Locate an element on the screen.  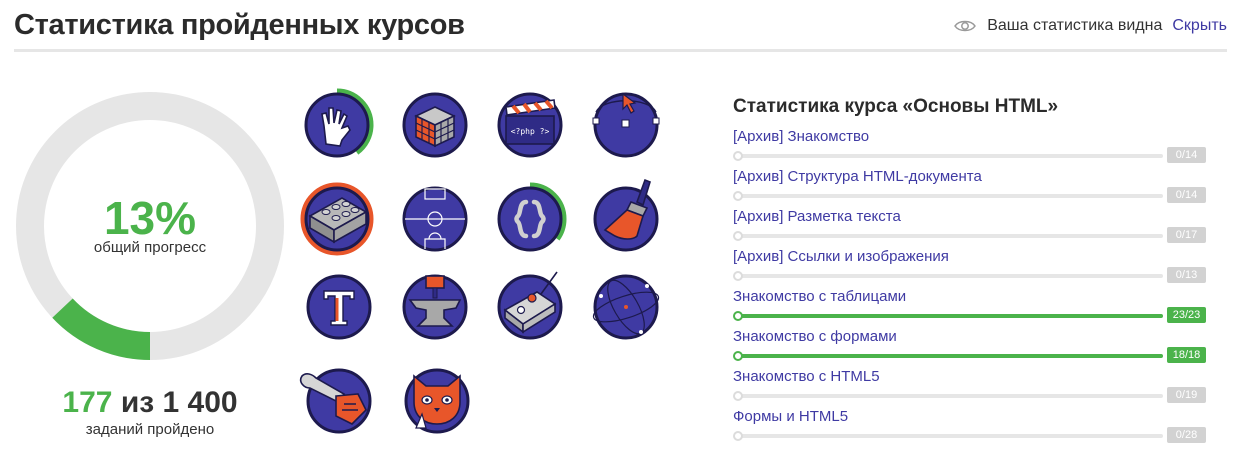
course-section-link: [Архив] Разметка текста is located at coordinates (970, 217).